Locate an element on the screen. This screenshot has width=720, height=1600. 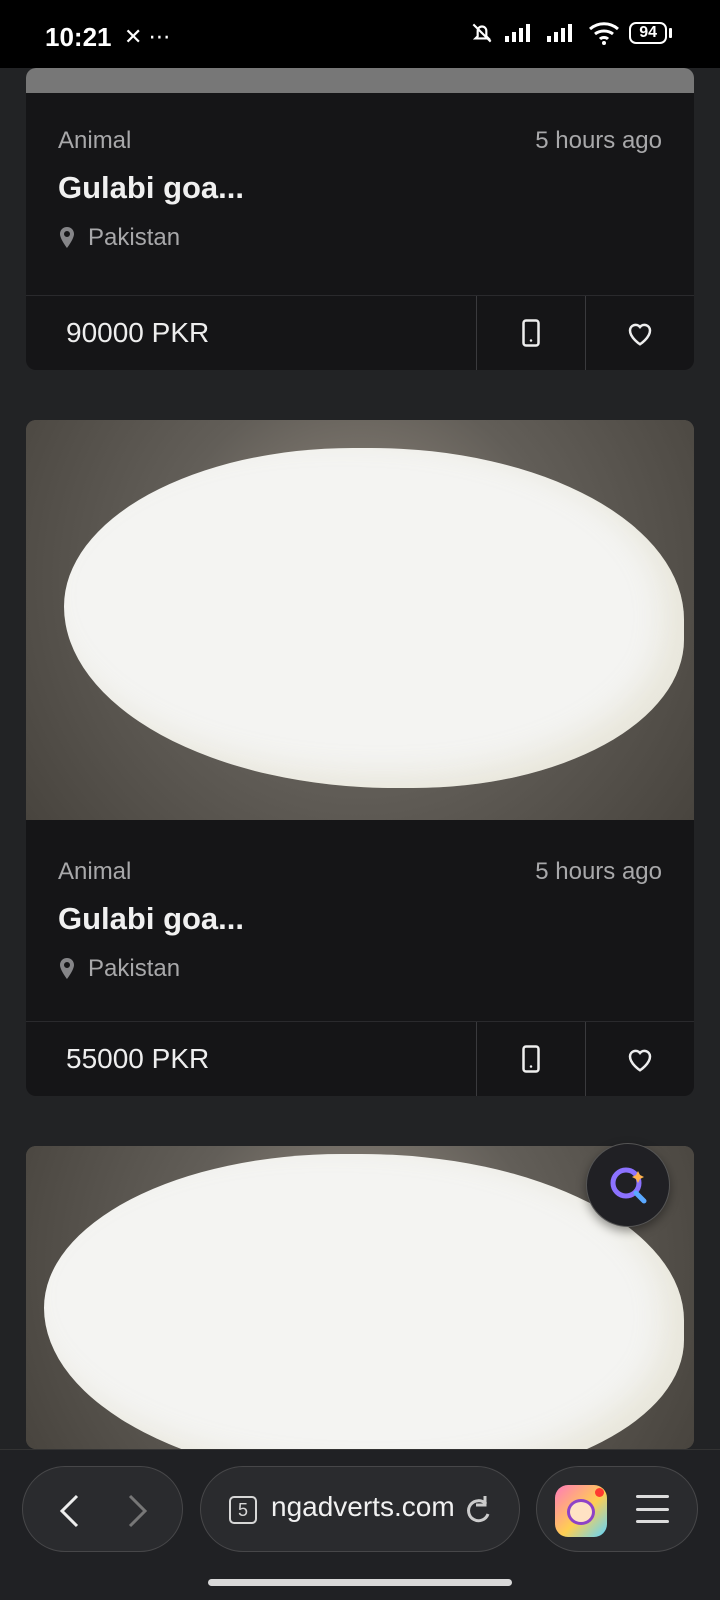
status-time: 10:21 is located at coordinates (78, 37).